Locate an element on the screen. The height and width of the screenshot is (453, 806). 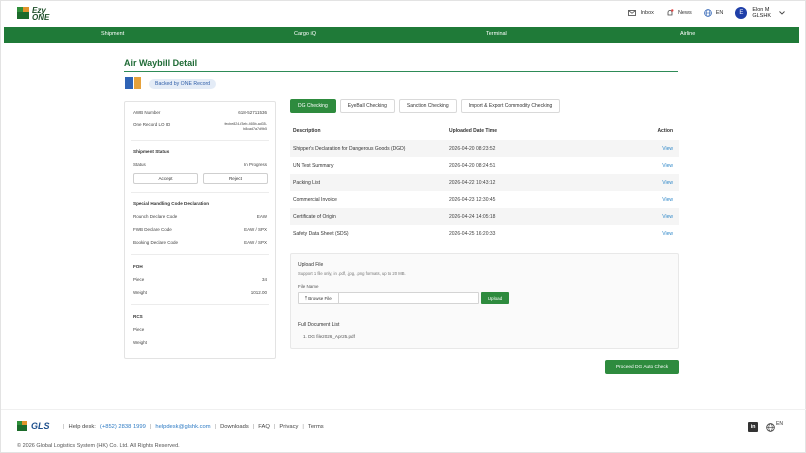
proceed-dg-auto-check-button: Proceed DG Auto Check is located at coordinates (642, 367).